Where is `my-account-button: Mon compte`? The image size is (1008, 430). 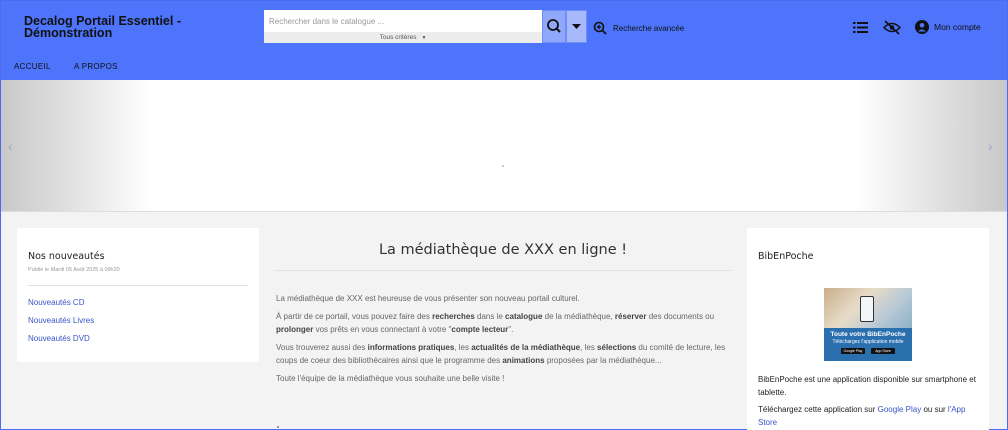 my-account-button: Mon compte is located at coordinates (948, 27).